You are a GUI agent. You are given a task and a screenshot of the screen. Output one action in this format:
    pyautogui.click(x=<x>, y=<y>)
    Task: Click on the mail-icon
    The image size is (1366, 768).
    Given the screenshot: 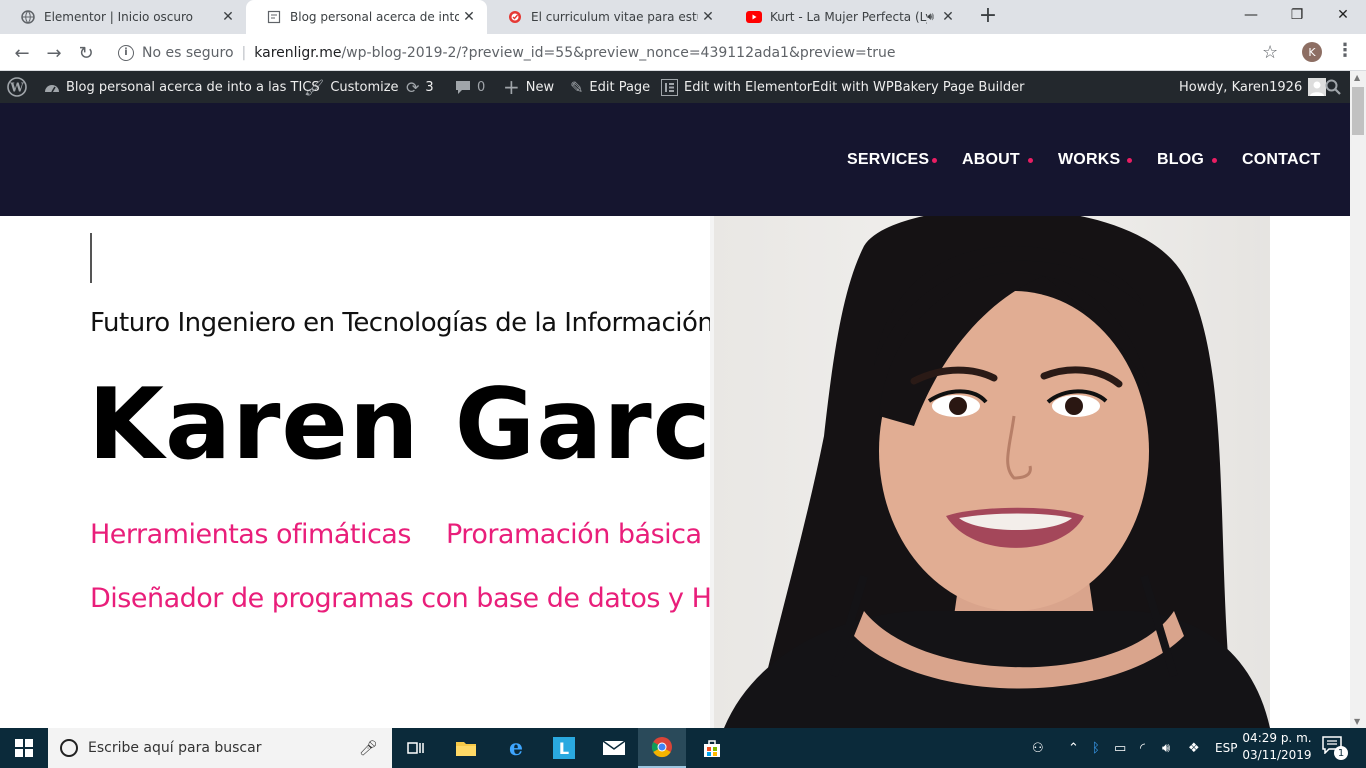 What is the action you would take?
    pyautogui.click(x=614, y=748)
    